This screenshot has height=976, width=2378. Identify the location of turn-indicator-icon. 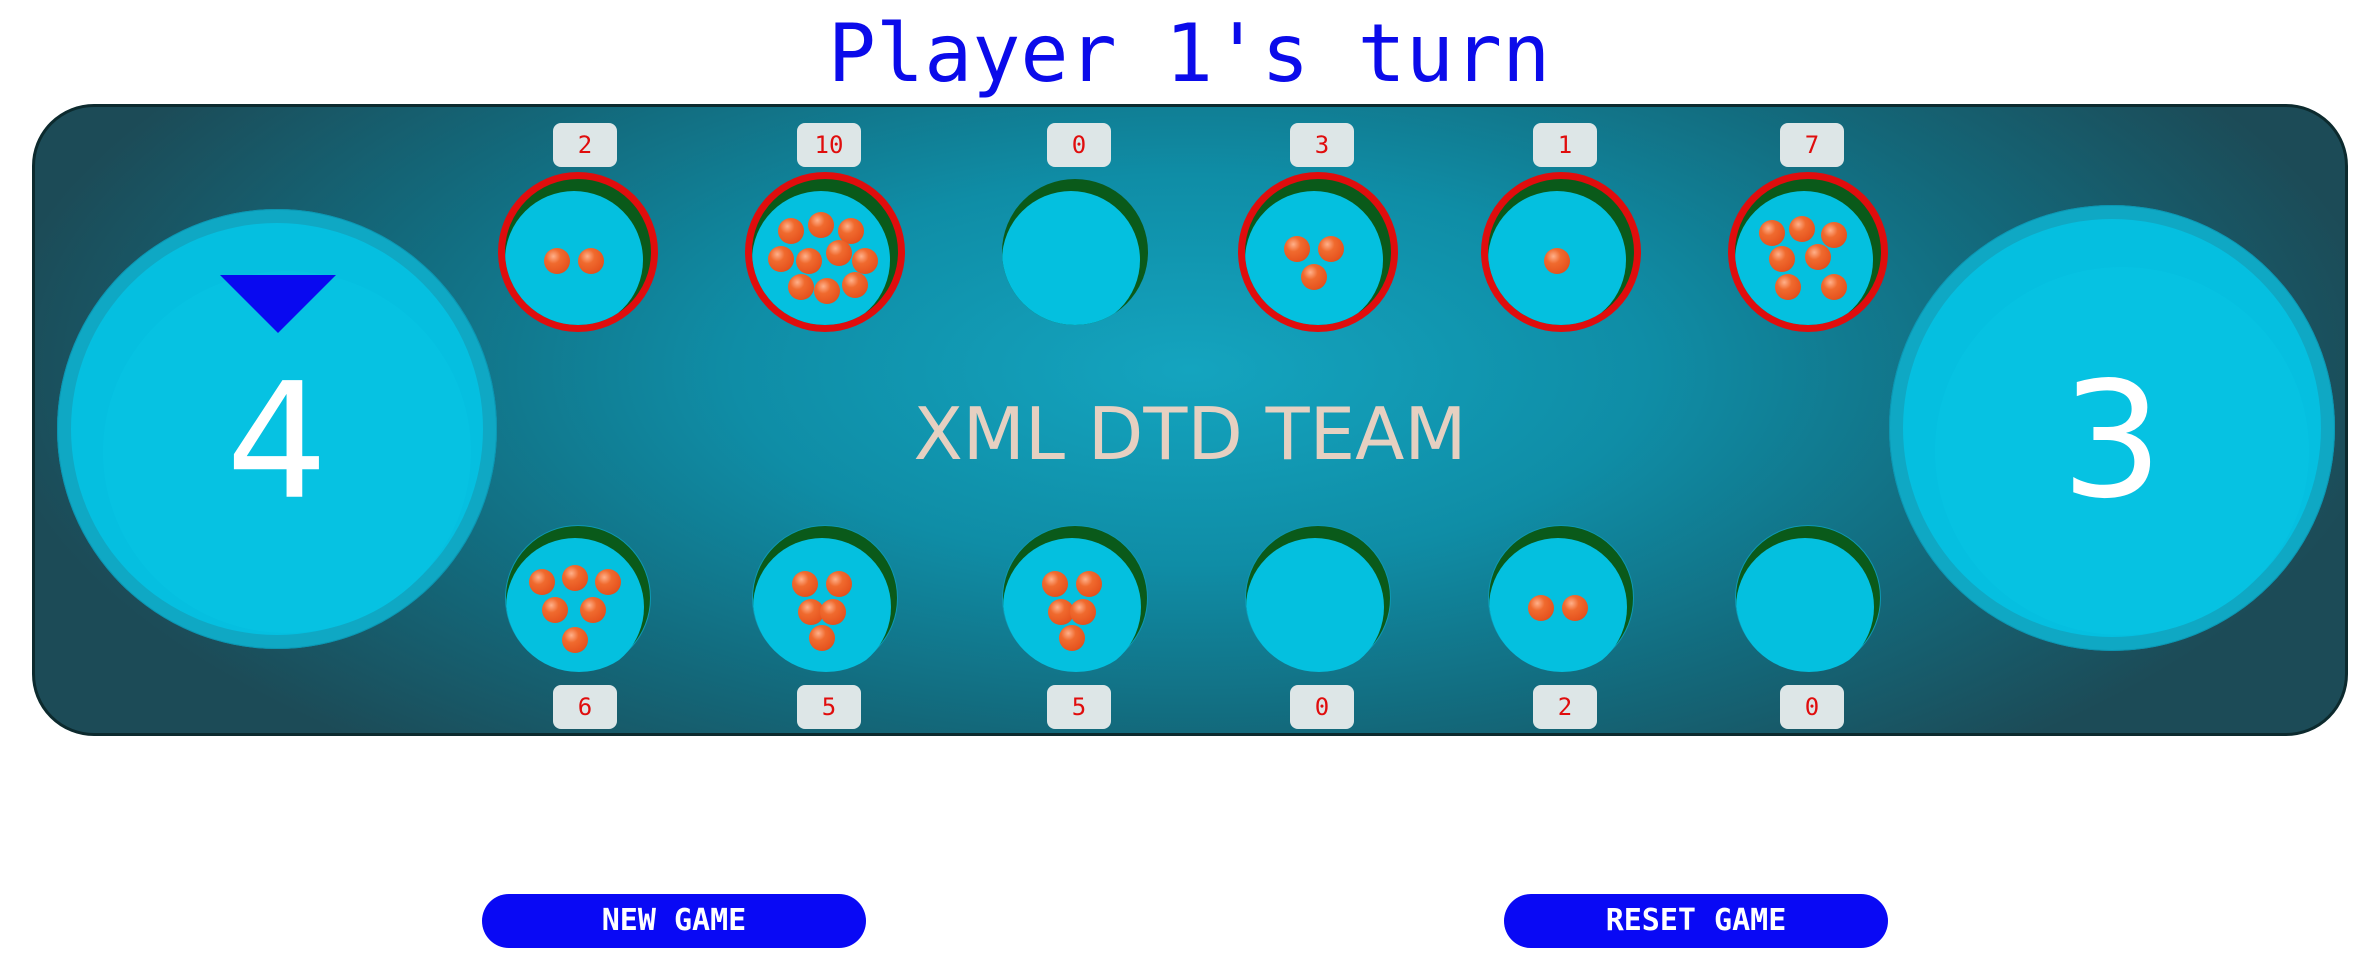
(278, 304).